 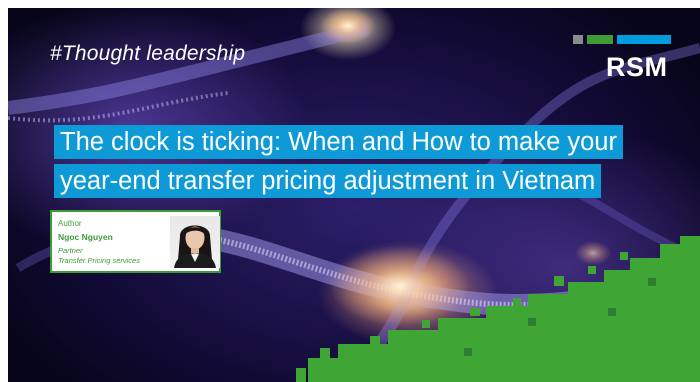 I want to click on rsm-logo-bars, so click(x=622, y=39).